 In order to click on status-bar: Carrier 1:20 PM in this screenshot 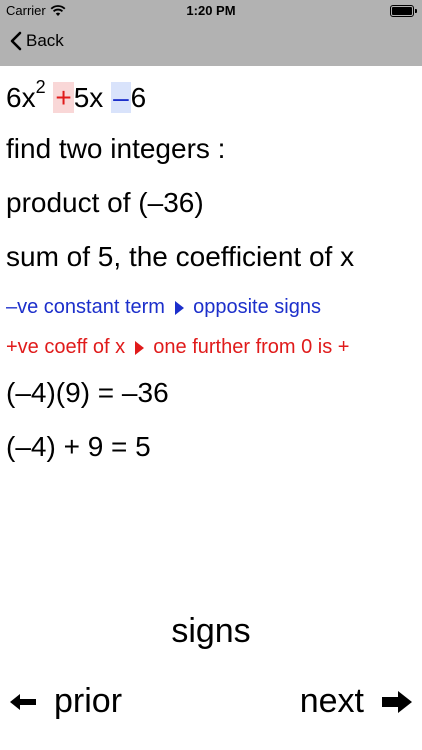, I will do `click(211, 11)`.